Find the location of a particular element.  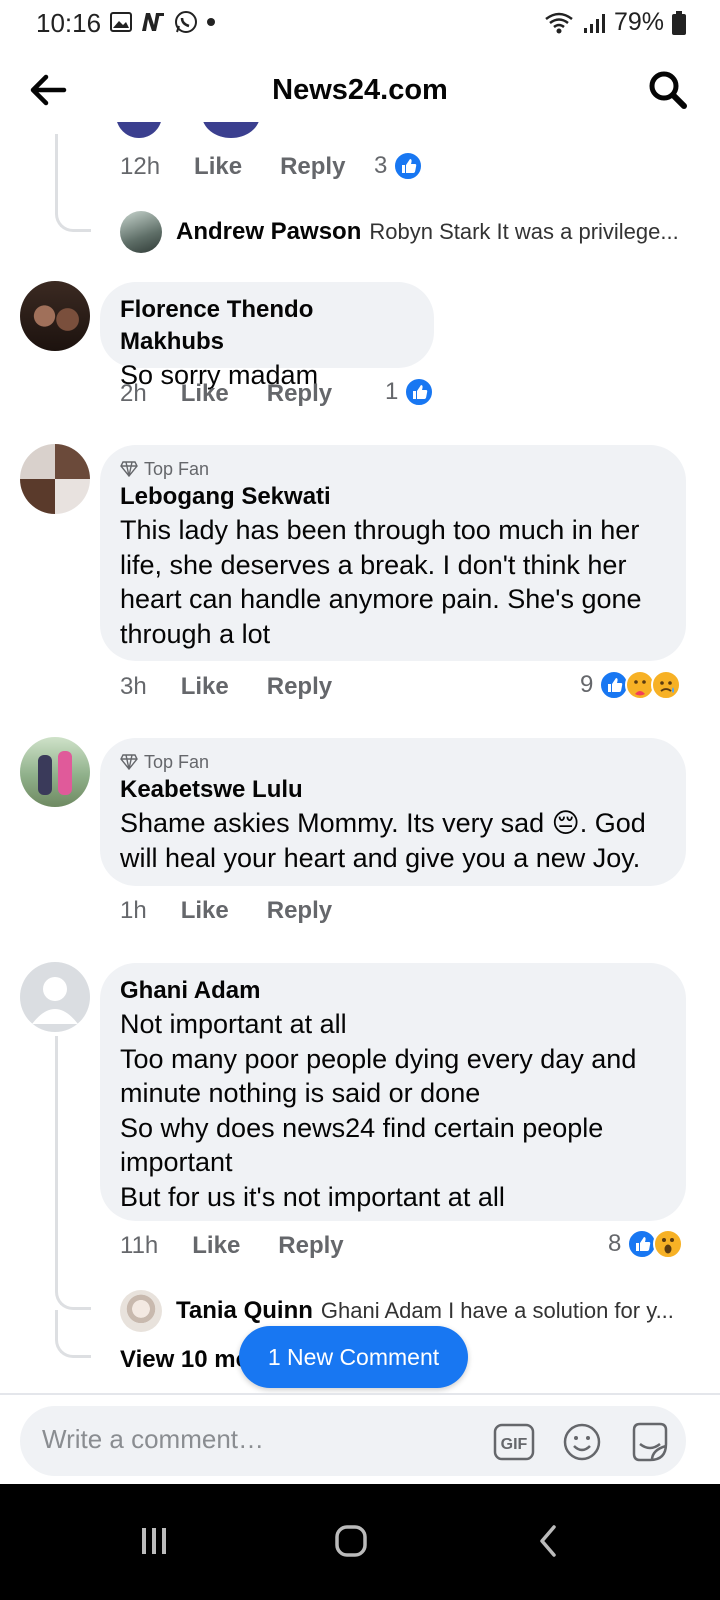

sticker-button is located at coordinates (650, 1442).